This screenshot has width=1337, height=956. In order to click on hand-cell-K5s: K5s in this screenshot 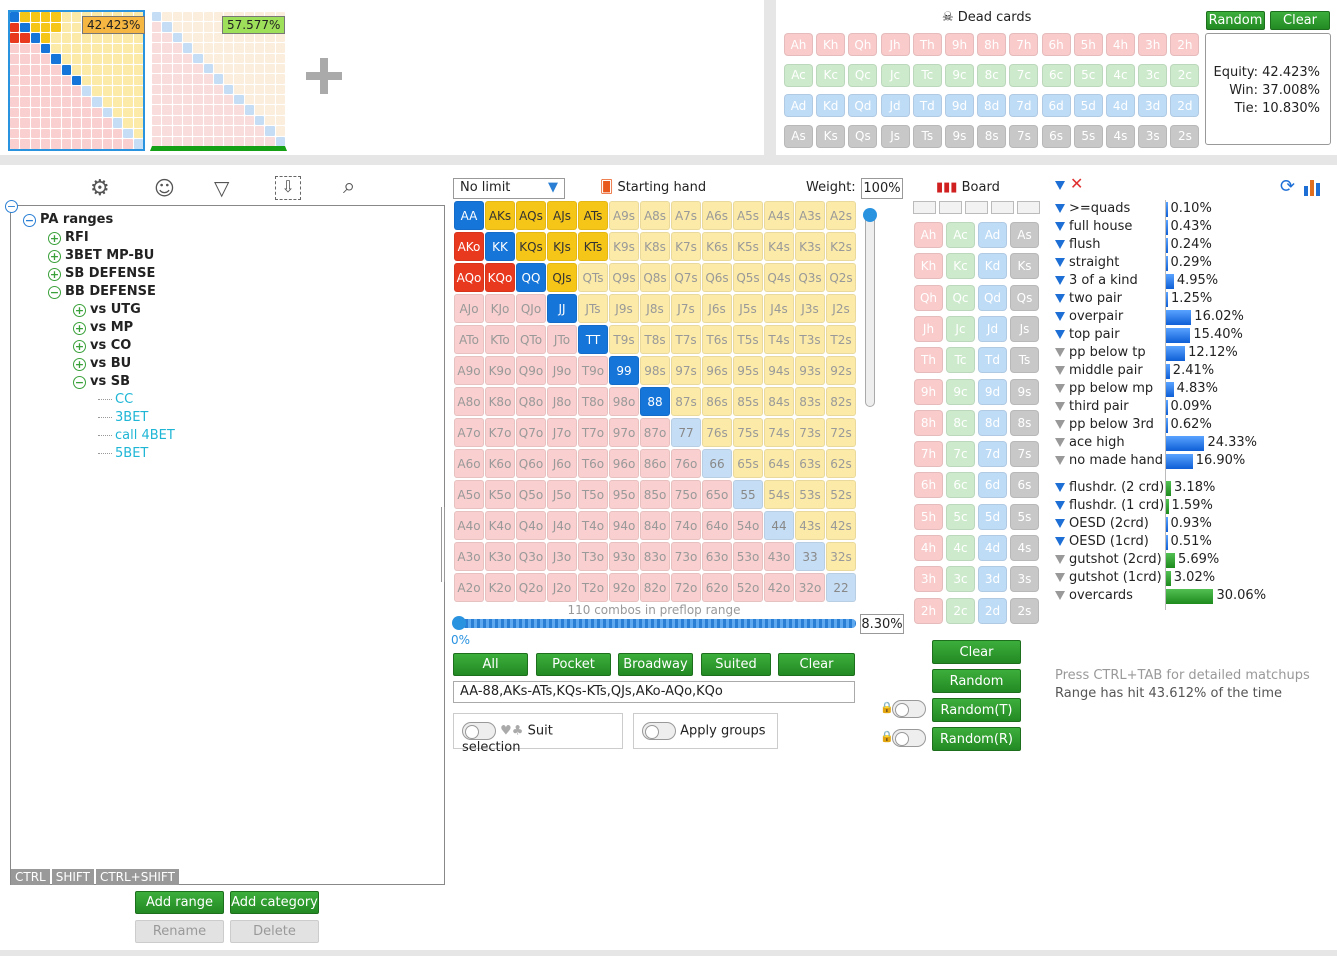, I will do `click(748, 246)`.